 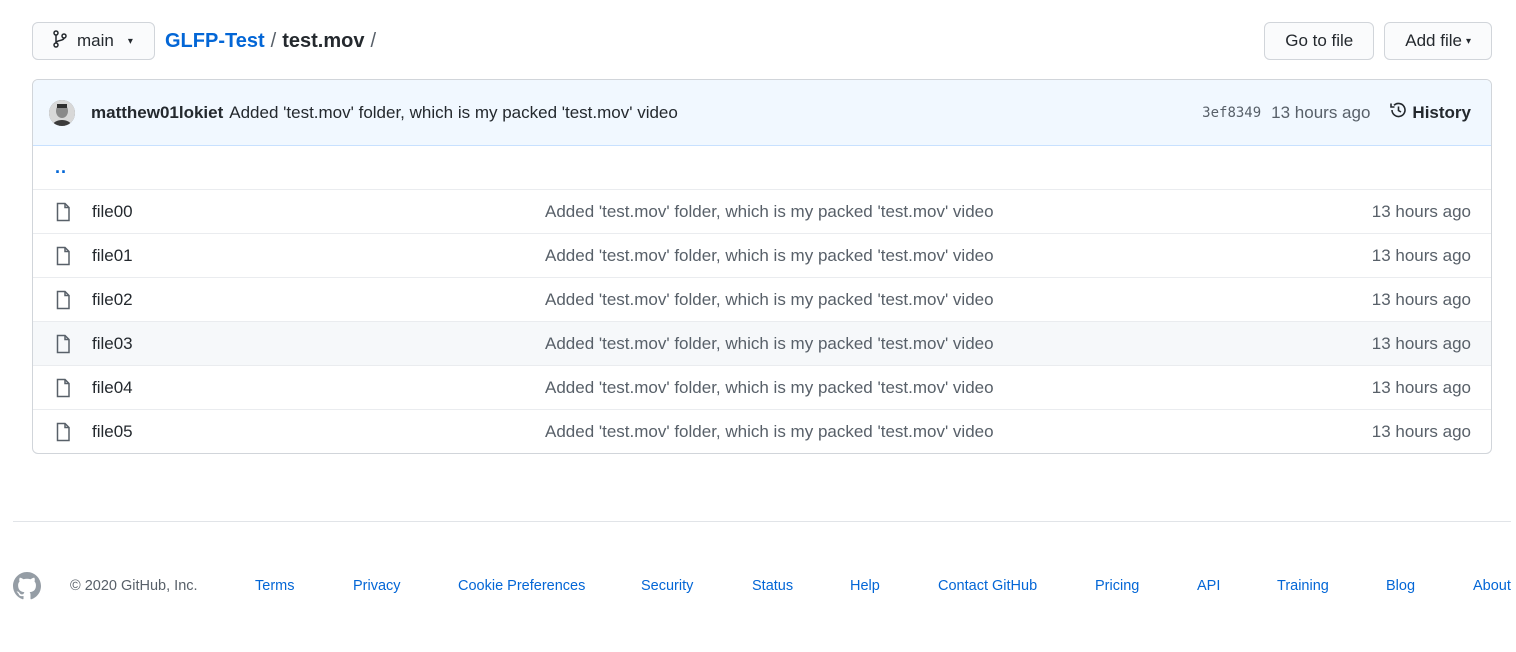 I want to click on breadcrumb: GLFP-Test / test.mov /, so click(x=270, y=41).